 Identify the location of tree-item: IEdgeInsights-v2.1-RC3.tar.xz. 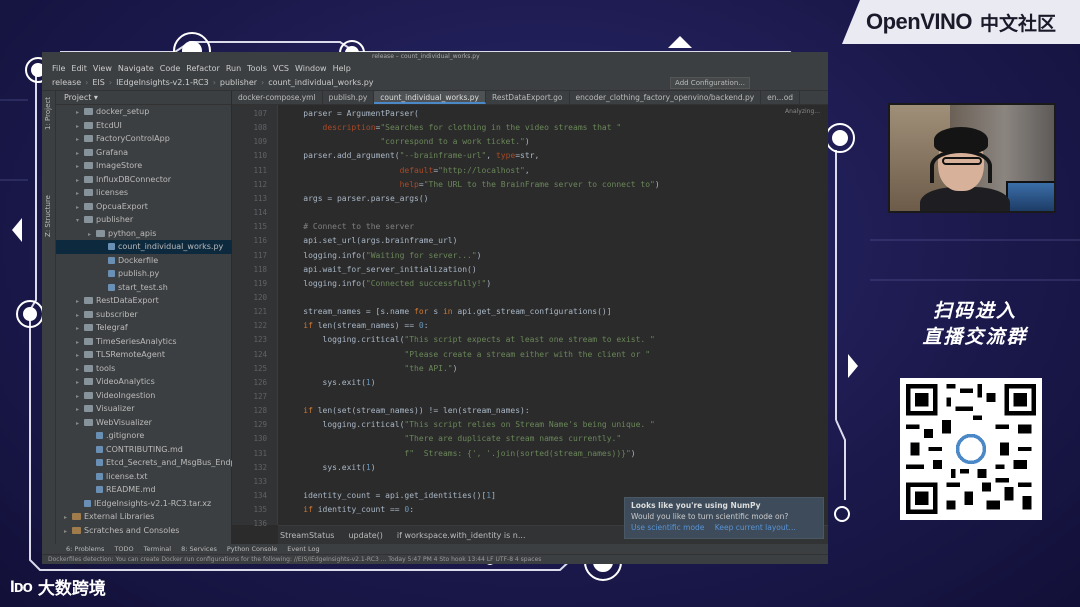
(144, 504).